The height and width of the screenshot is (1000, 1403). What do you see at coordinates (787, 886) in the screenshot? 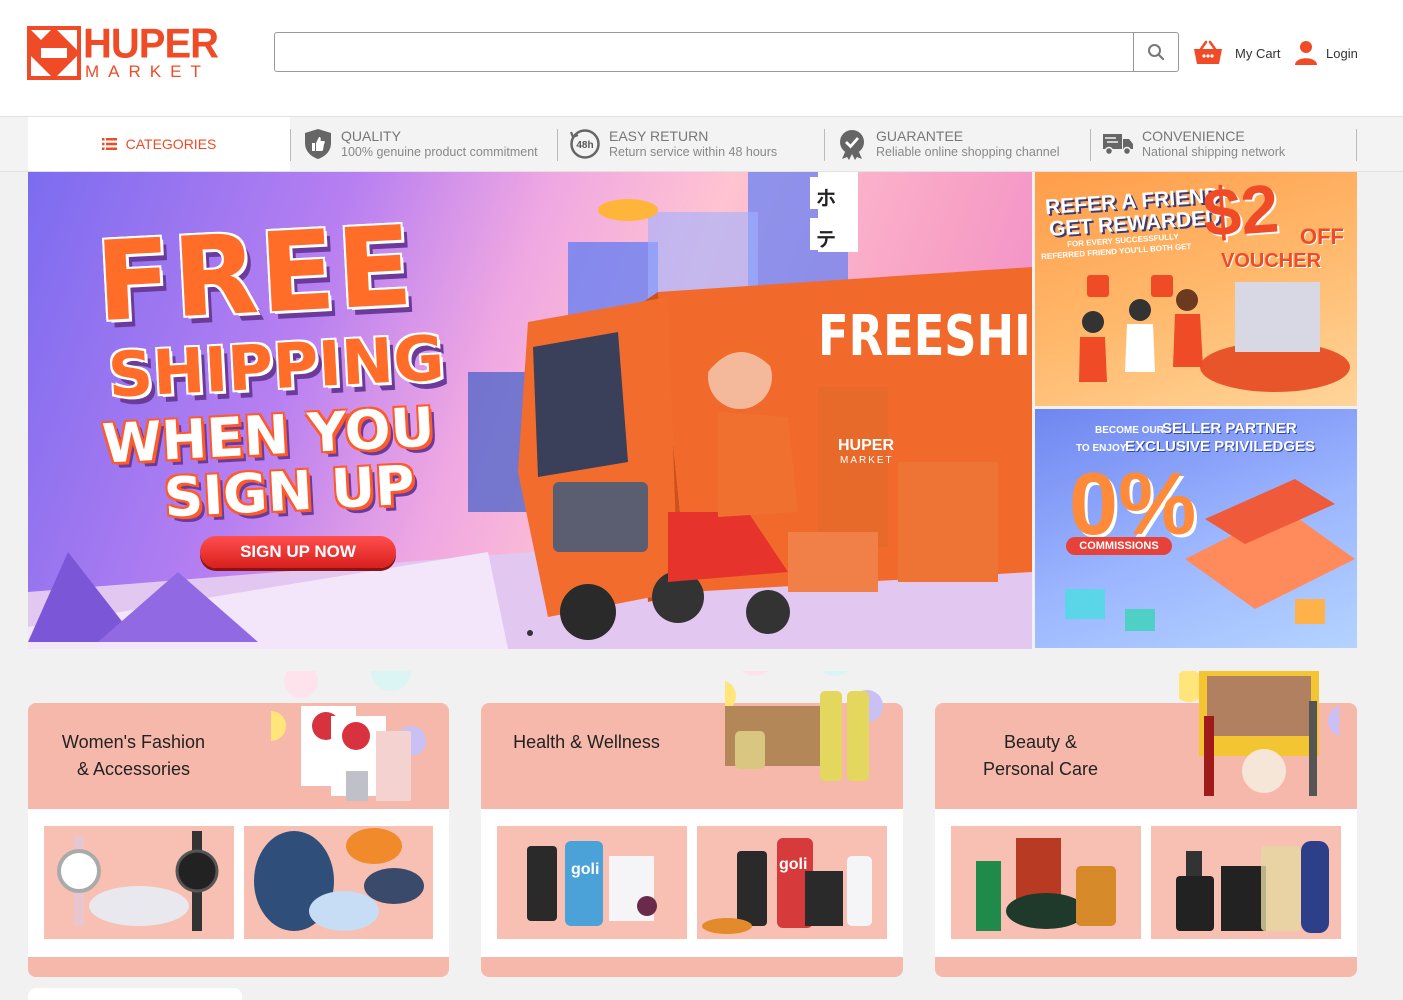
I see `vitamins-image` at bounding box center [787, 886].